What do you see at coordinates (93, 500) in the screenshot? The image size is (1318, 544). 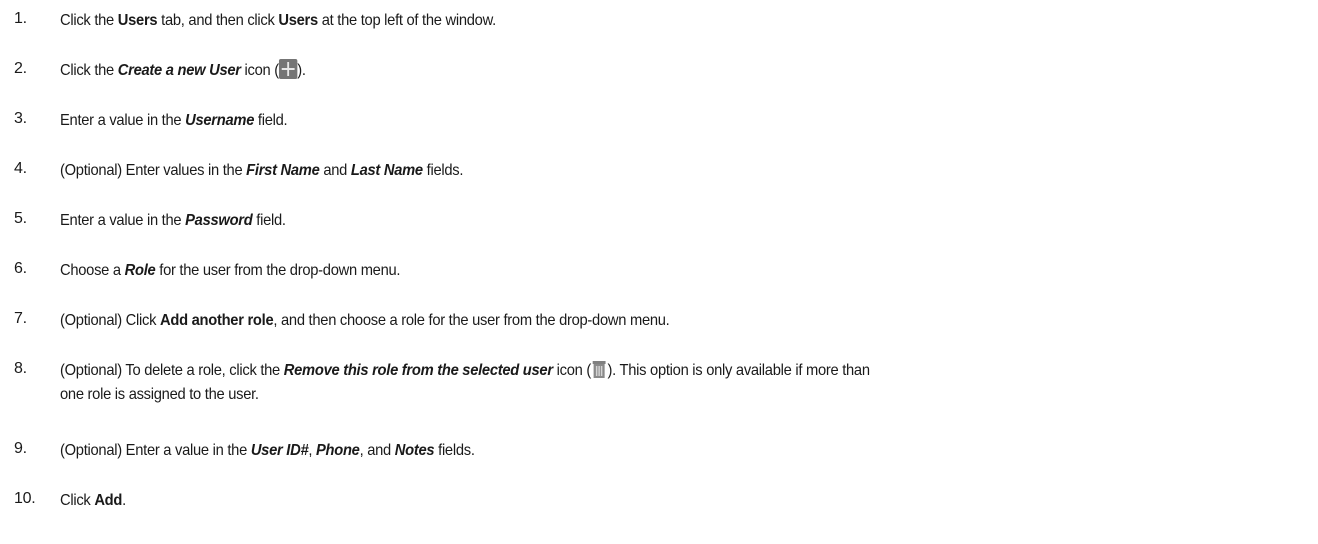 I see `step-text: Click Add.` at bounding box center [93, 500].